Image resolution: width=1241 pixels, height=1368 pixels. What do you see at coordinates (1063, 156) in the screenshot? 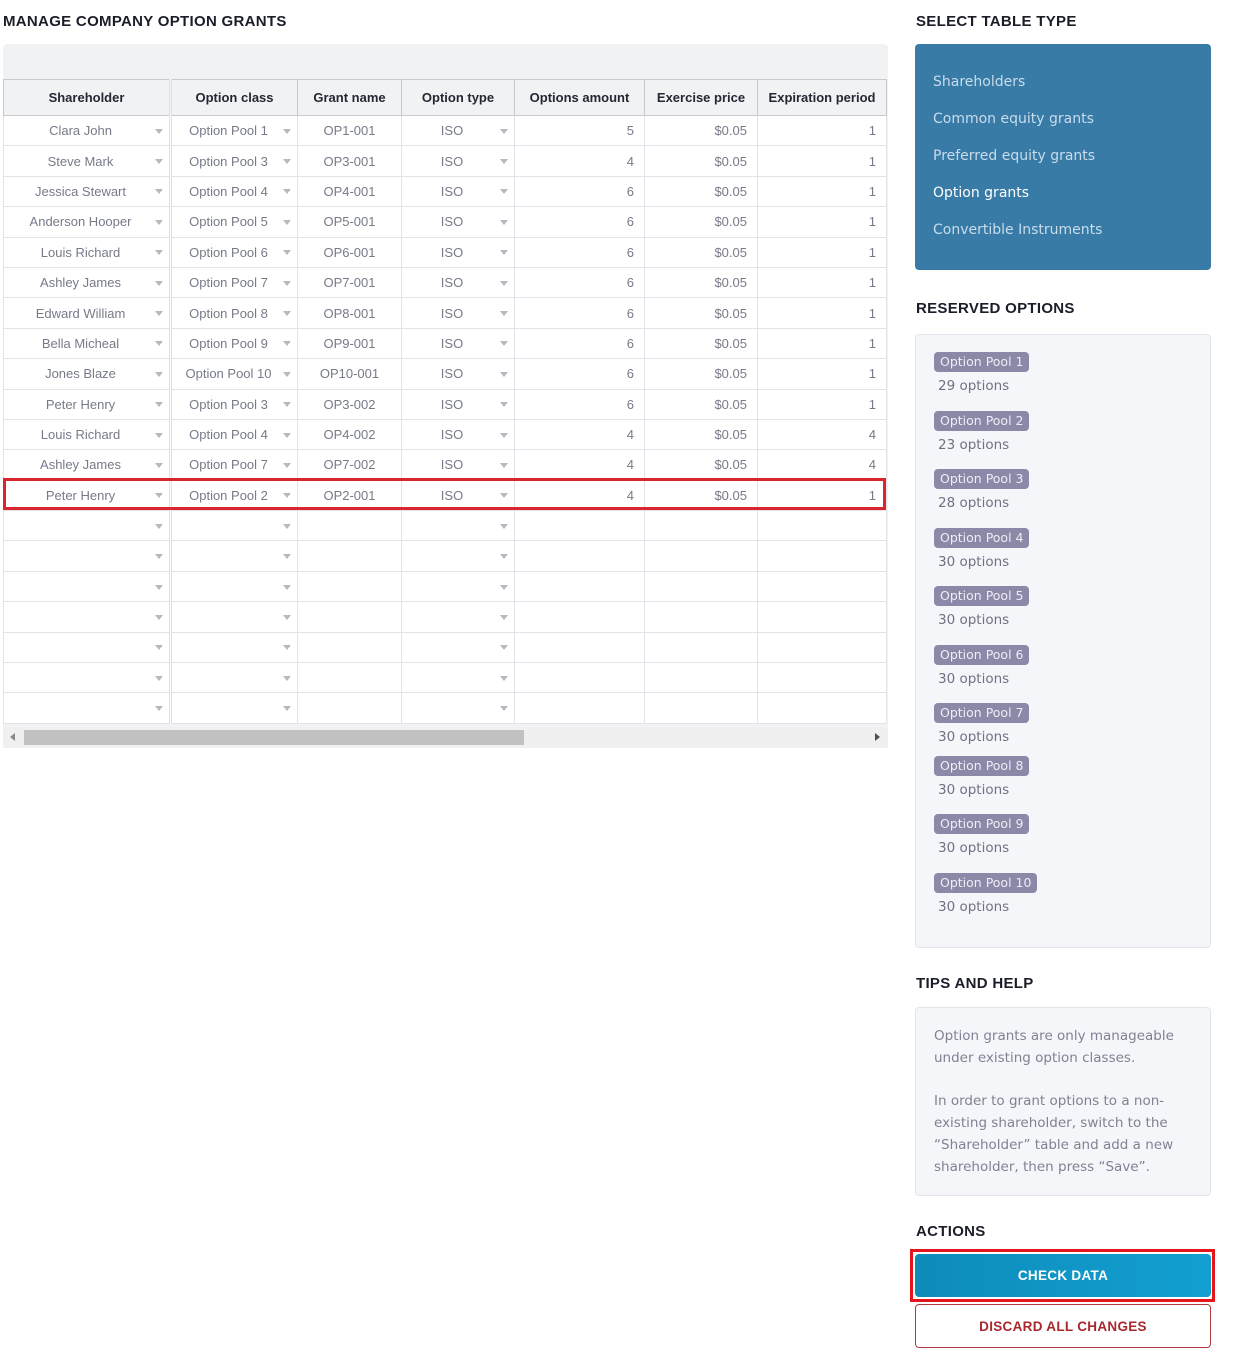
I see `table-type-preferred-equity-grants: Preferred equity grants` at bounding box center [1063, 156].